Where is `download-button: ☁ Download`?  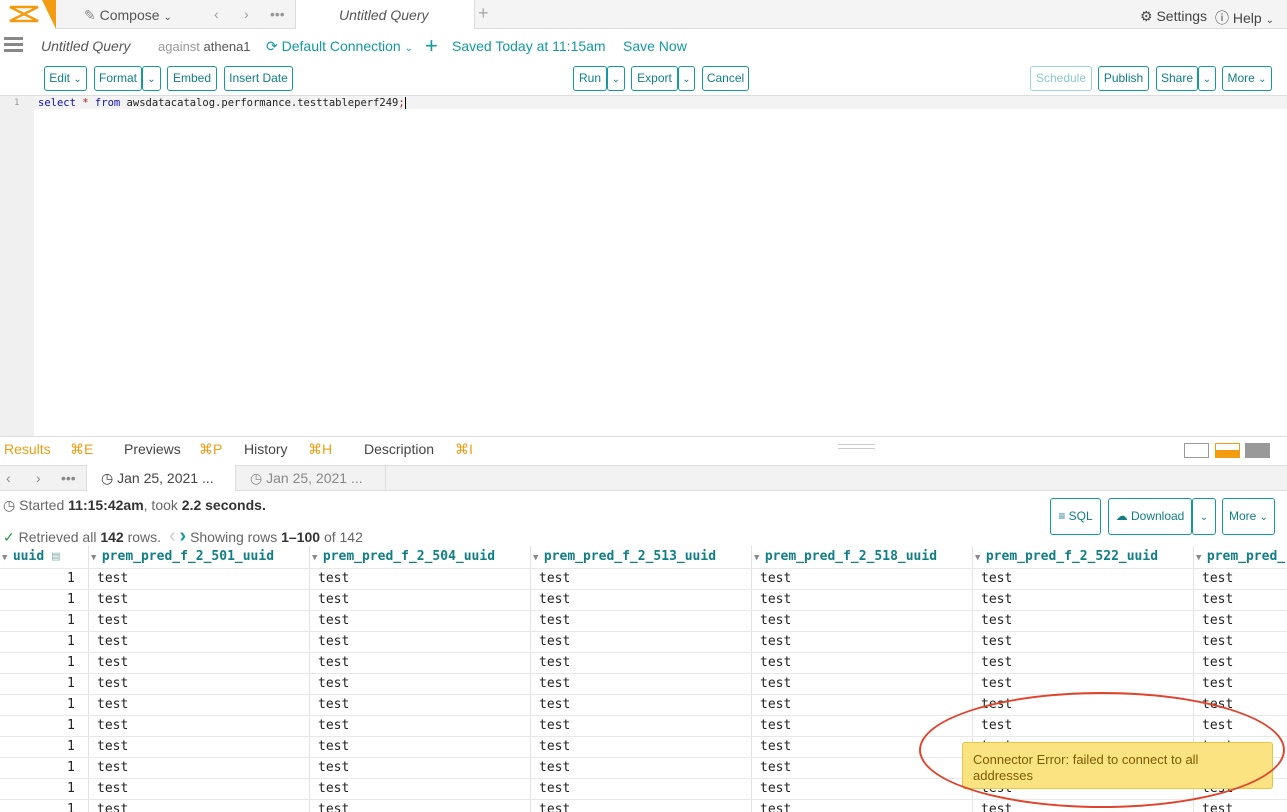
download-button: ☁ Download is located at coordinates (1150, 516).